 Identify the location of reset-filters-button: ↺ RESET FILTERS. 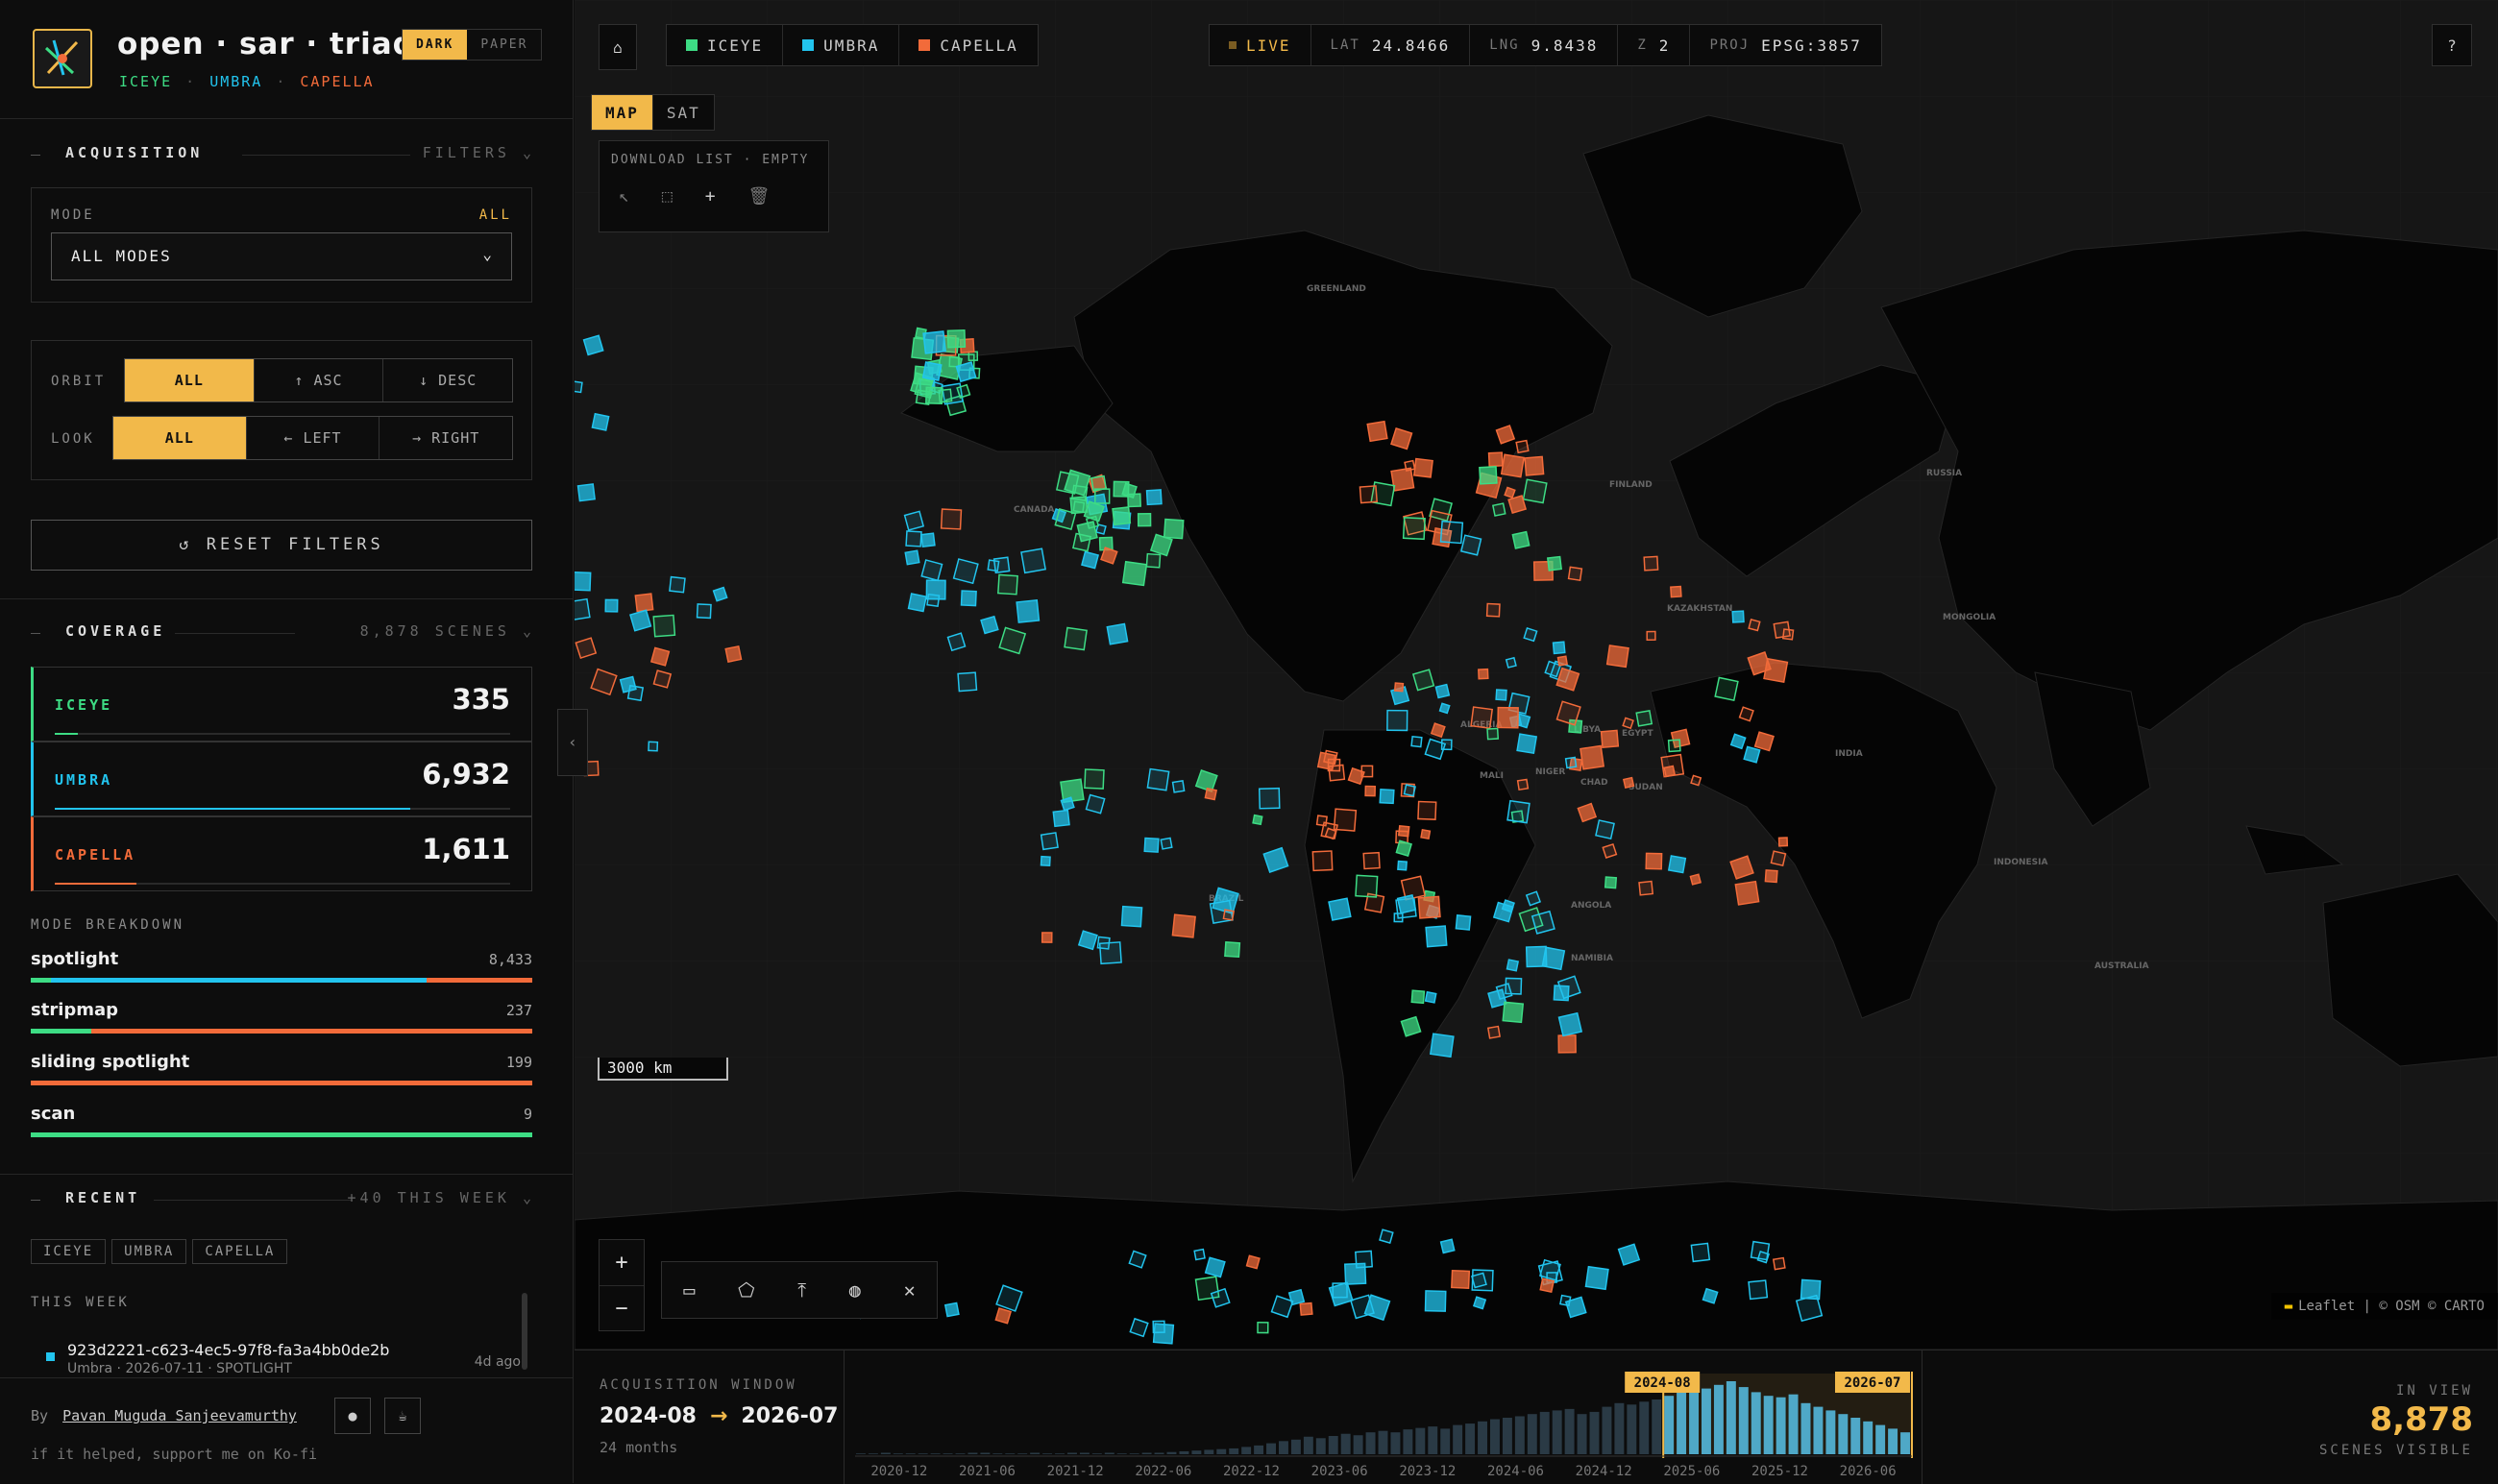
(281, 545).